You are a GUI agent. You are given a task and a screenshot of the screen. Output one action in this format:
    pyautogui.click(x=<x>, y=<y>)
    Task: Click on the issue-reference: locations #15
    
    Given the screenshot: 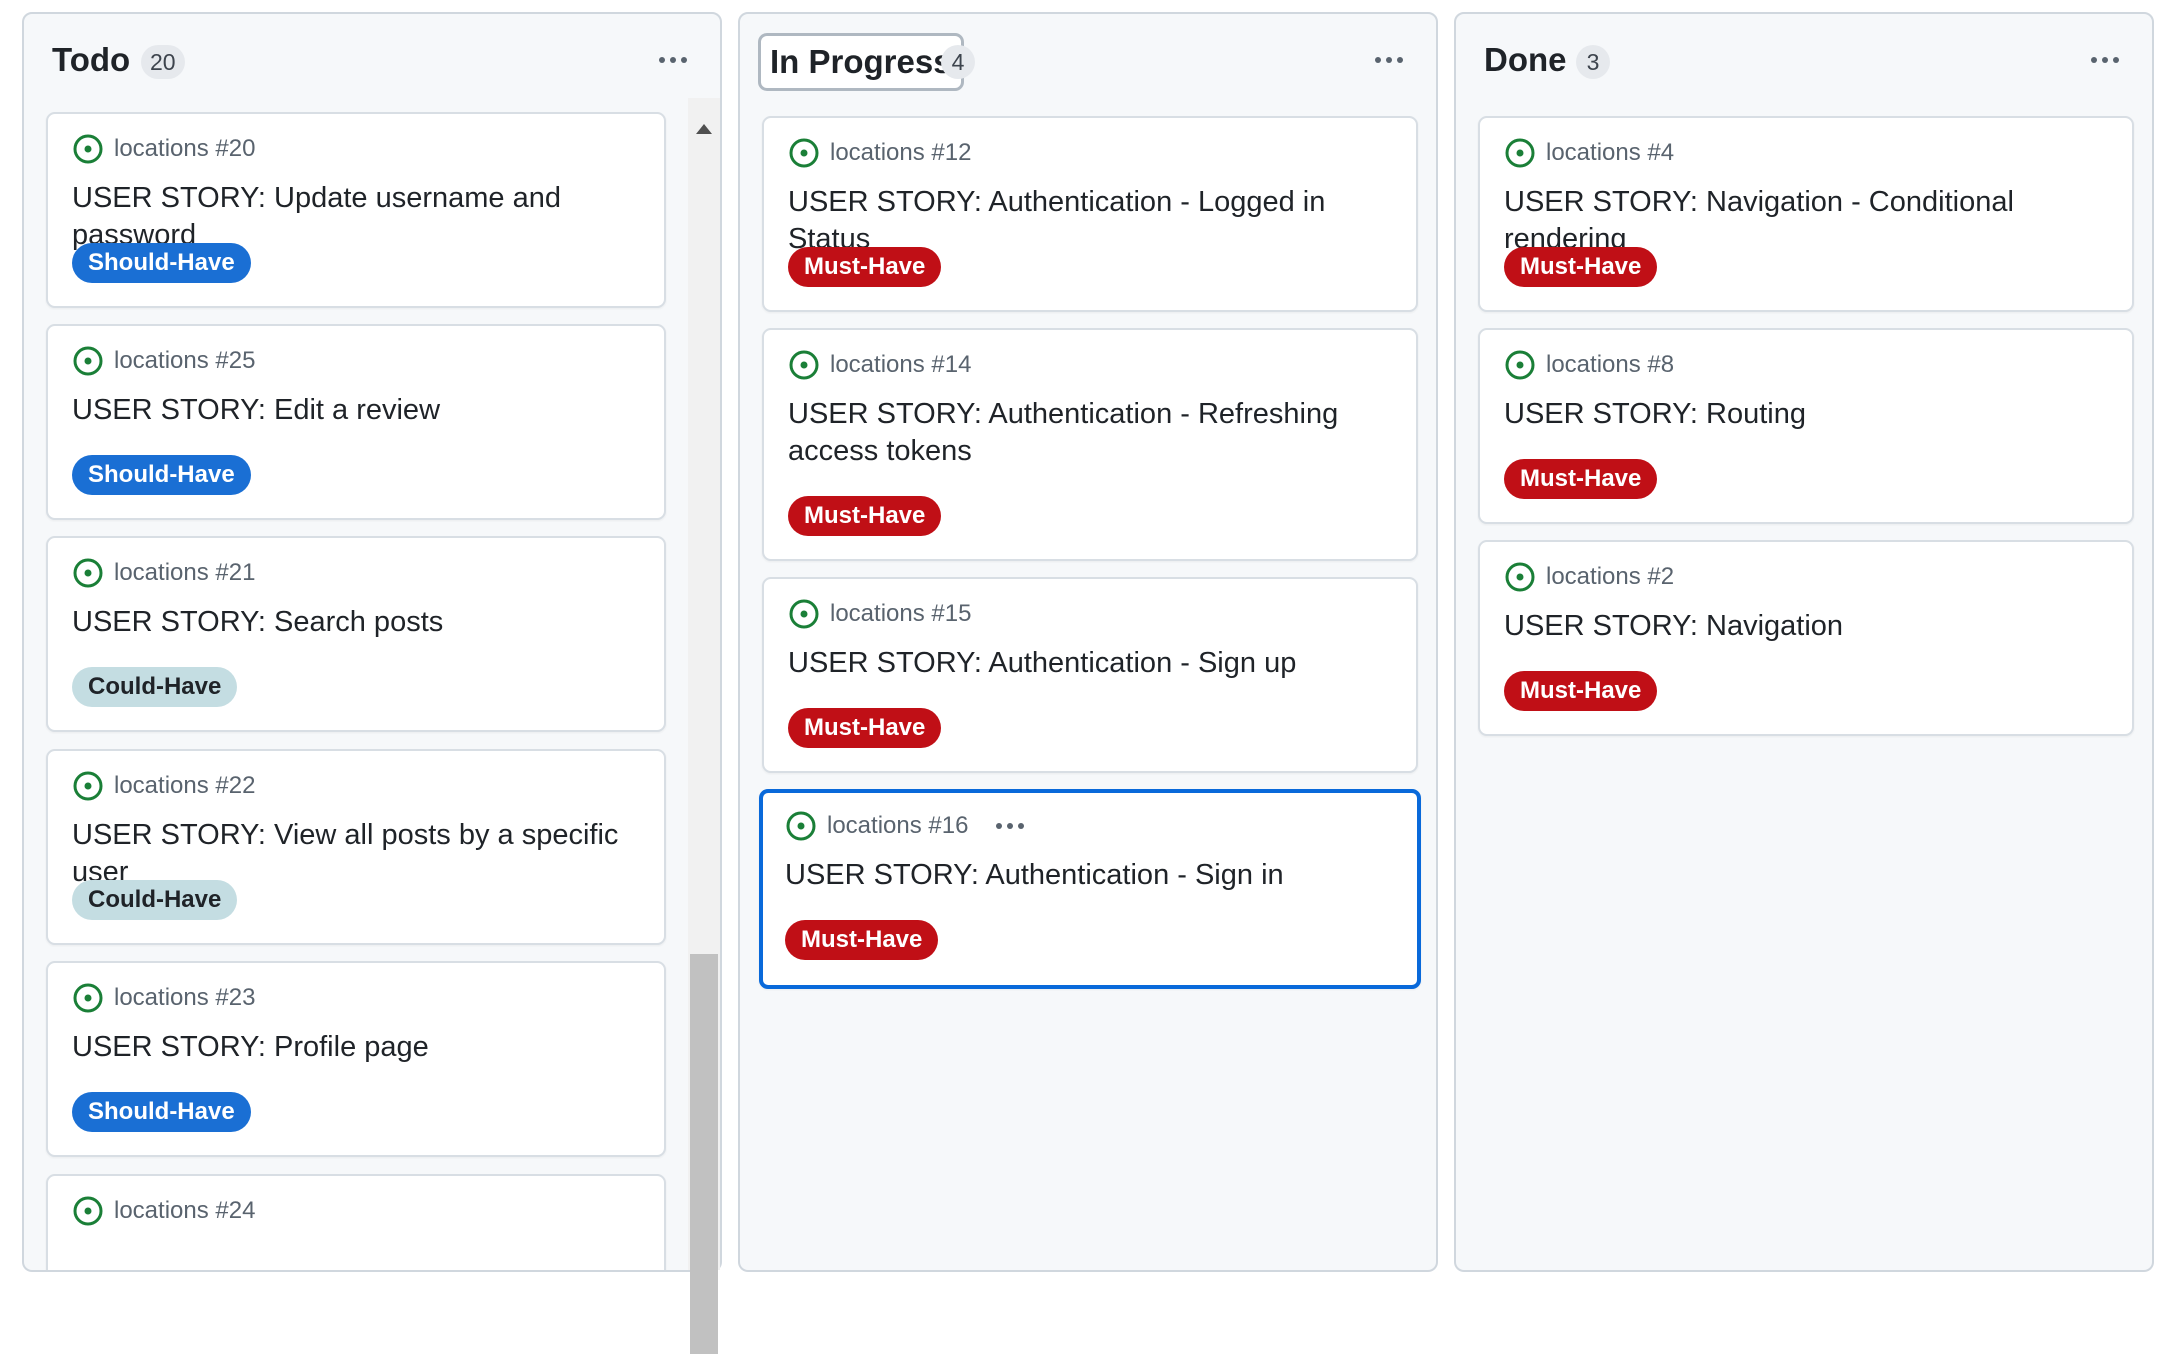 What is the action you would take?
    pyautogui.click(x=900, y=614)
    